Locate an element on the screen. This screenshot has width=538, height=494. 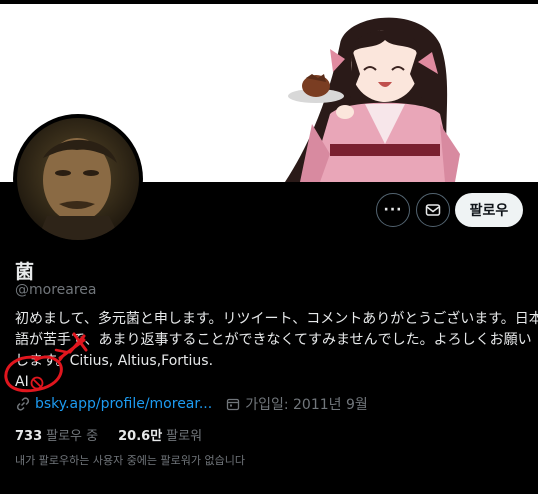
more-icon: ··· is located at coordinates (393, 210).